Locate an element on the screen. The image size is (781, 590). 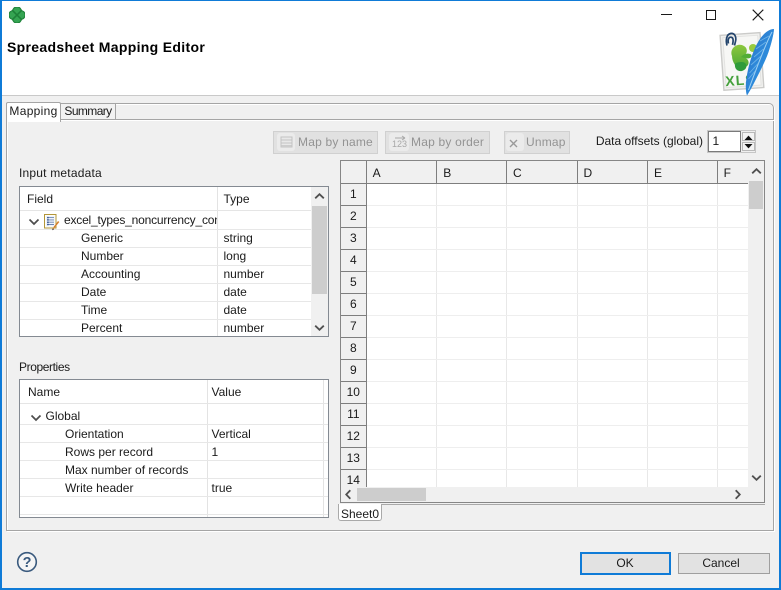
svg-text: 123 is located at coordinates (399, 144).